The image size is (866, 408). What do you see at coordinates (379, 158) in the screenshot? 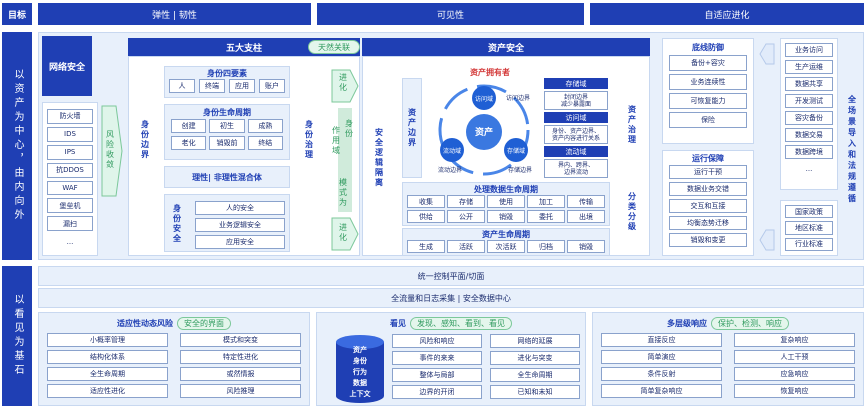
I see `logic-isolation-label: 安全逻辑隔离` at bounding box center [379, 158].